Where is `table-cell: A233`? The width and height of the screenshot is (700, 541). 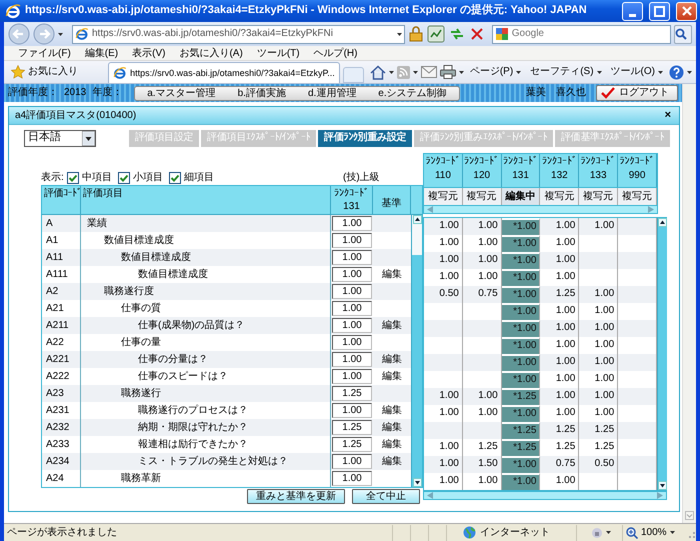 table-cell: A233 is located at coordinates (58, 444).